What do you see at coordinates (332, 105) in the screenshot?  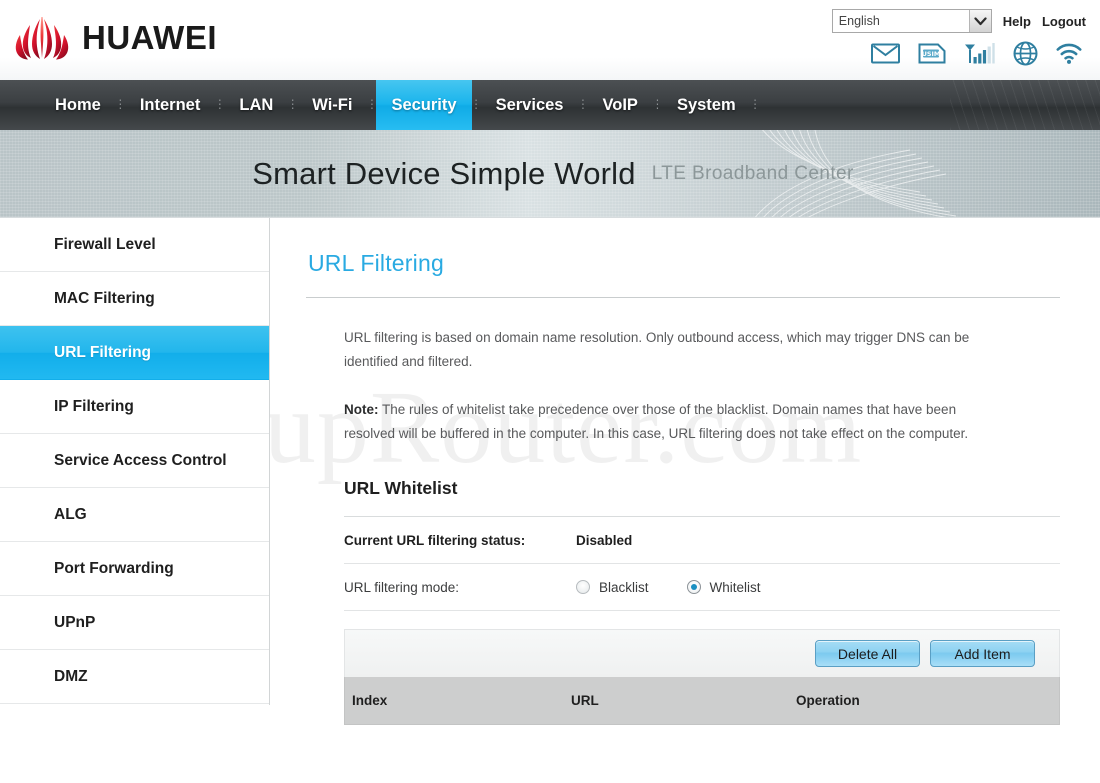 I see `nav-item-wifi: Wi-Fi` at bounding box center [332, 105].